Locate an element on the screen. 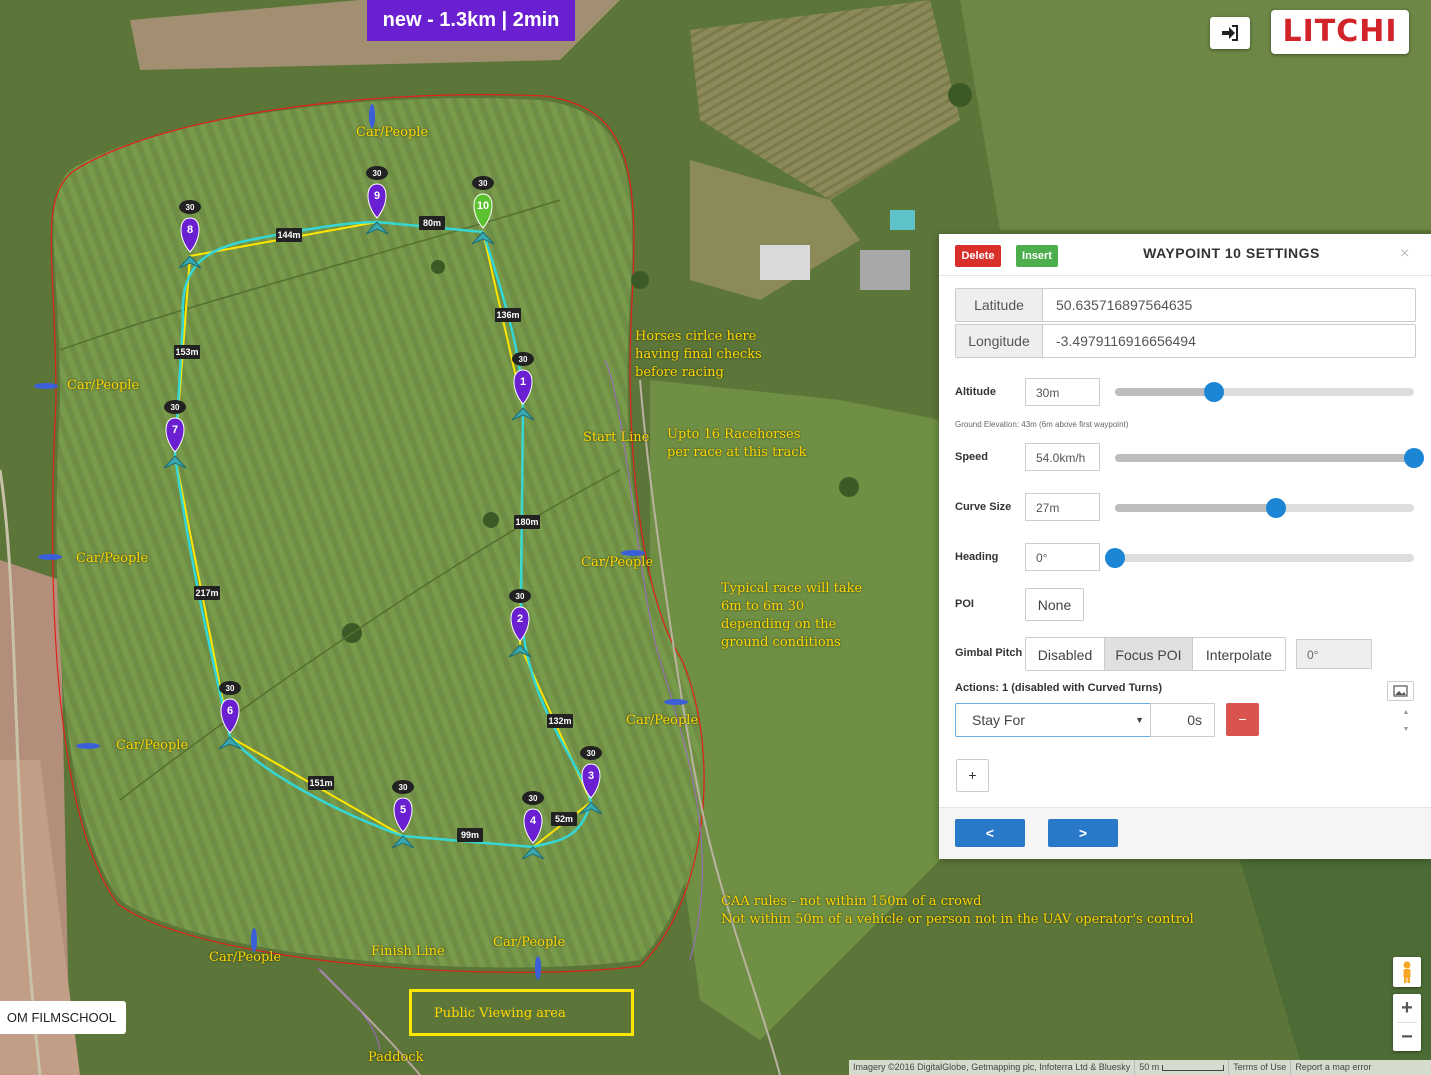 Image resolution: width=1431 pixels, height=1075 pixels. latitude-field: Latitude 50.635716897564635 is located at coordinates (1185, 305).